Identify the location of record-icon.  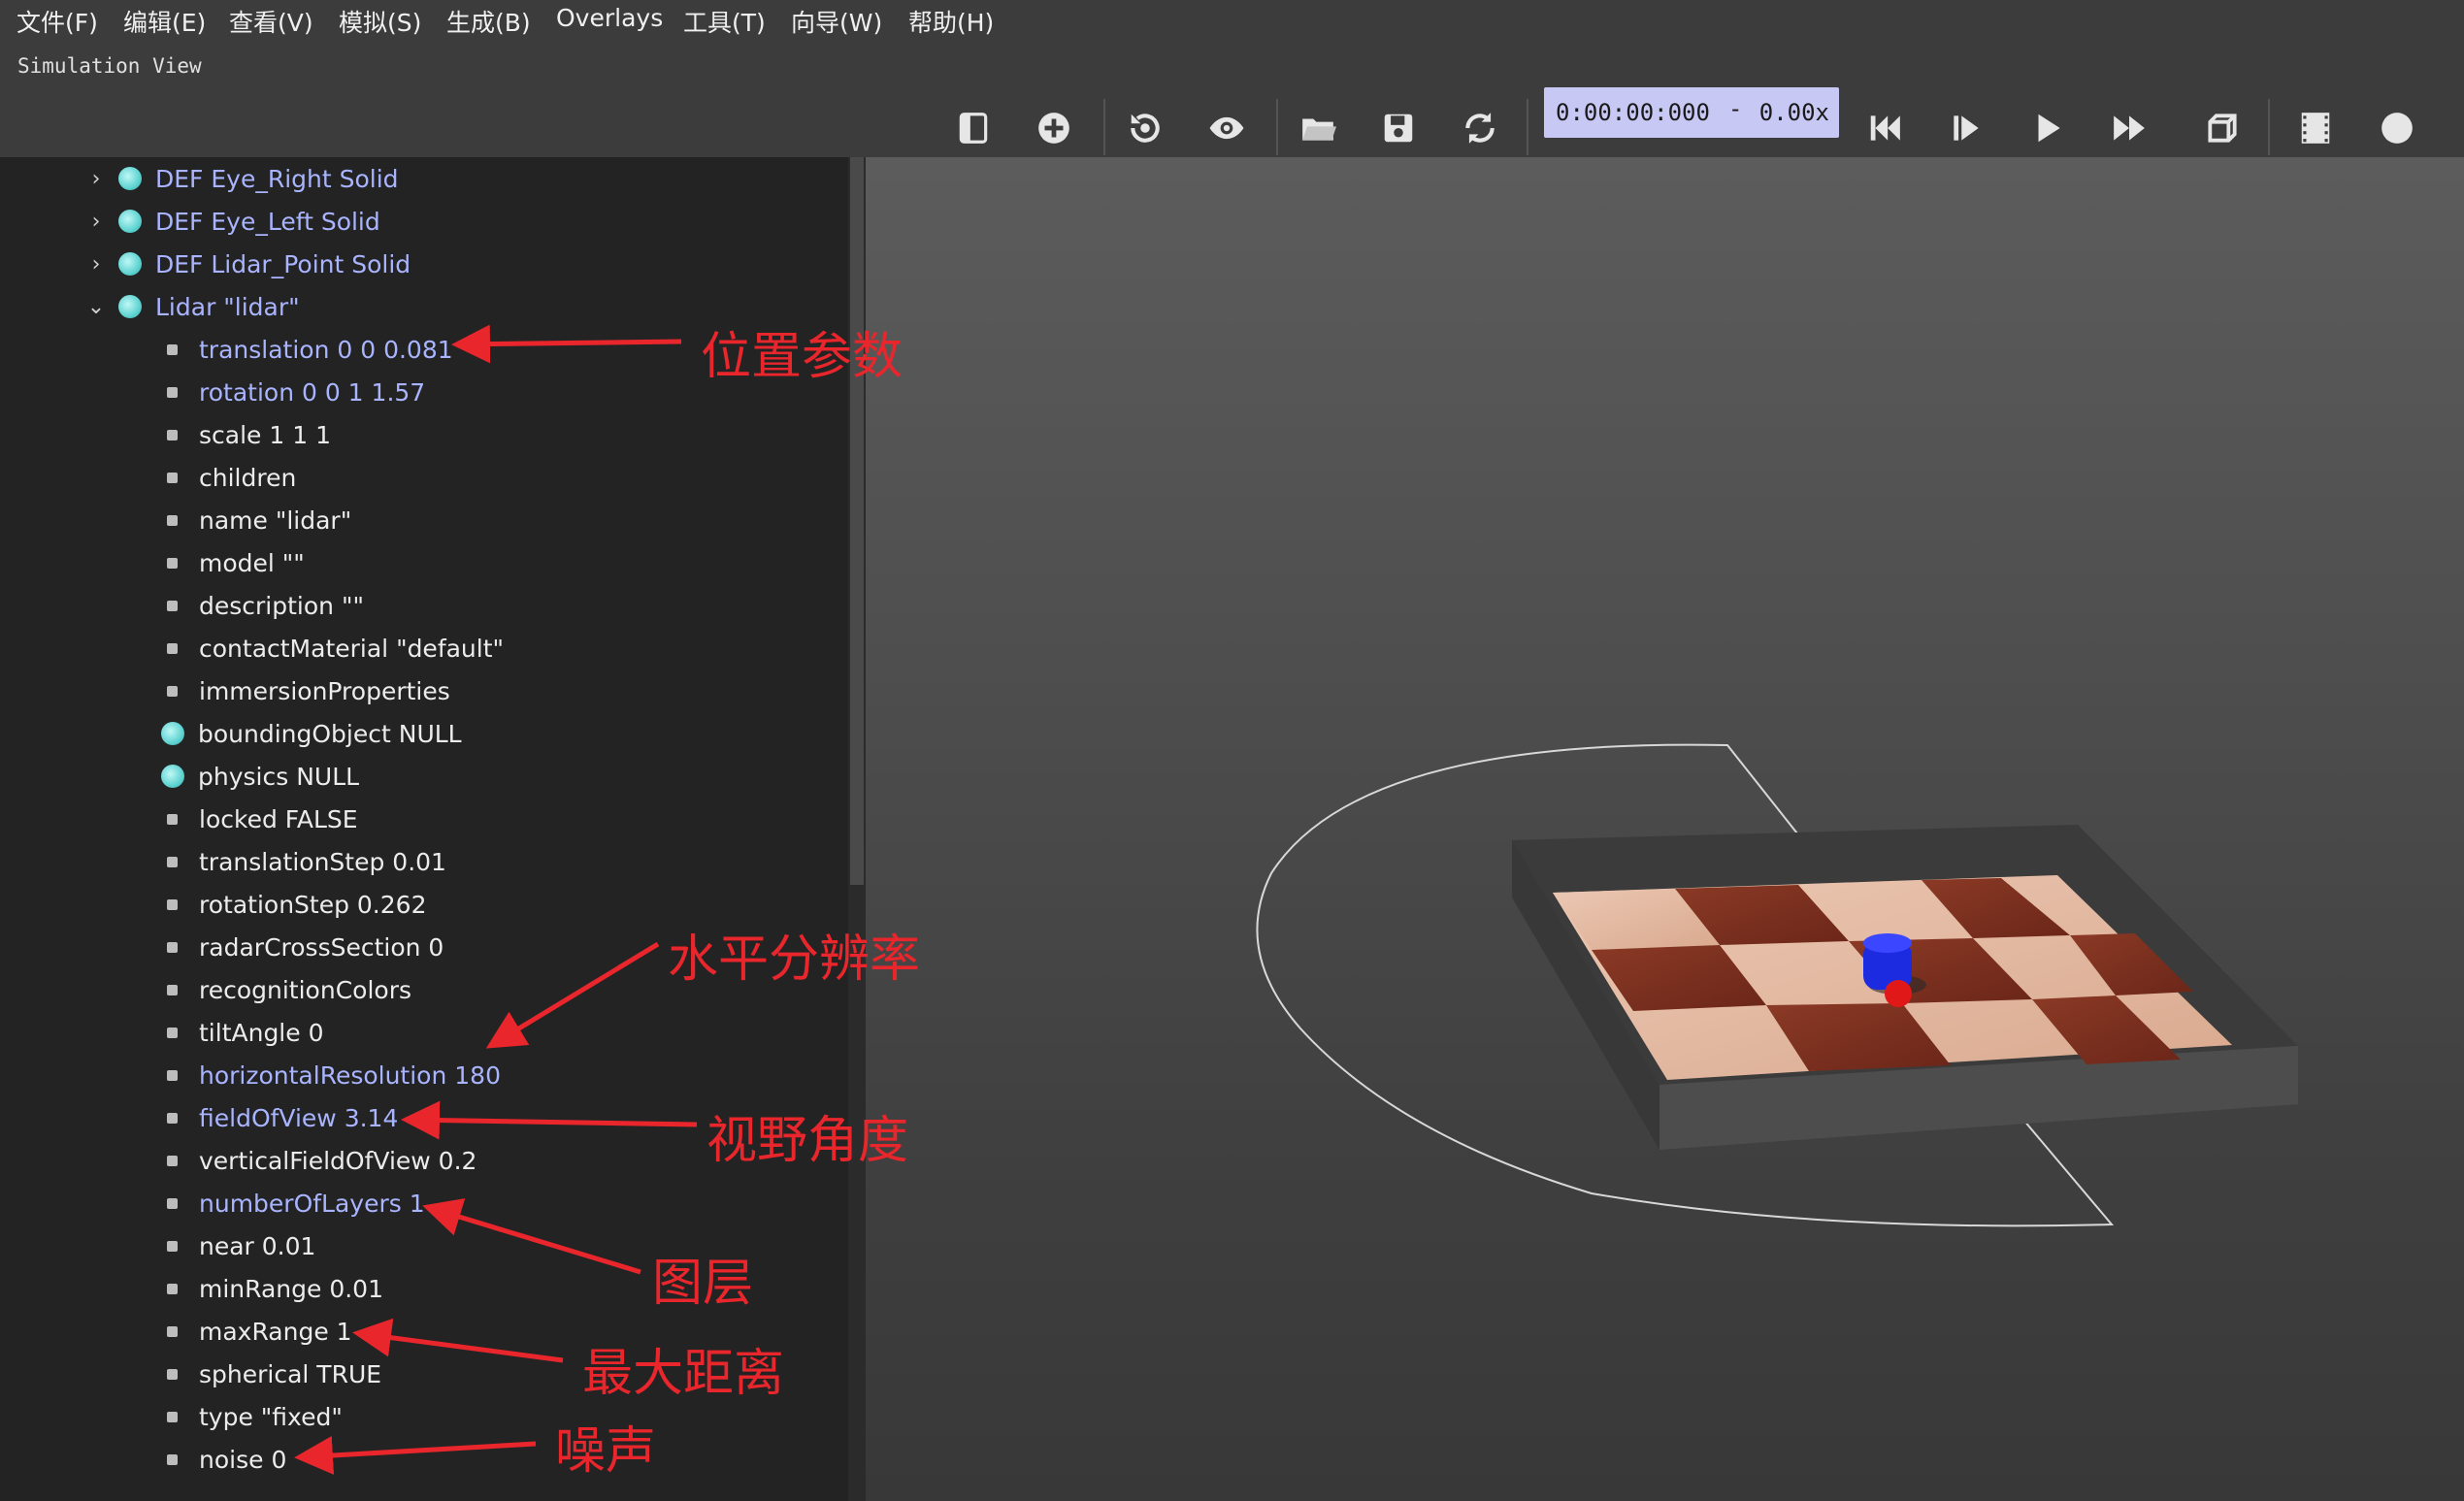
(2397, 128).